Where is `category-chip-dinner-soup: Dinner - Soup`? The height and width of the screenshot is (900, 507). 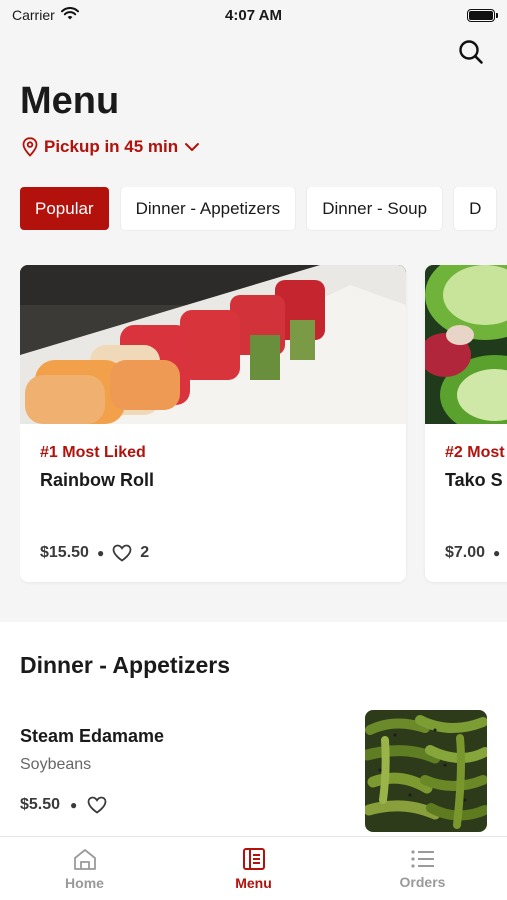 category-chip-dinner-soup: Dinner - Soup is located at coordinates (375, 208).